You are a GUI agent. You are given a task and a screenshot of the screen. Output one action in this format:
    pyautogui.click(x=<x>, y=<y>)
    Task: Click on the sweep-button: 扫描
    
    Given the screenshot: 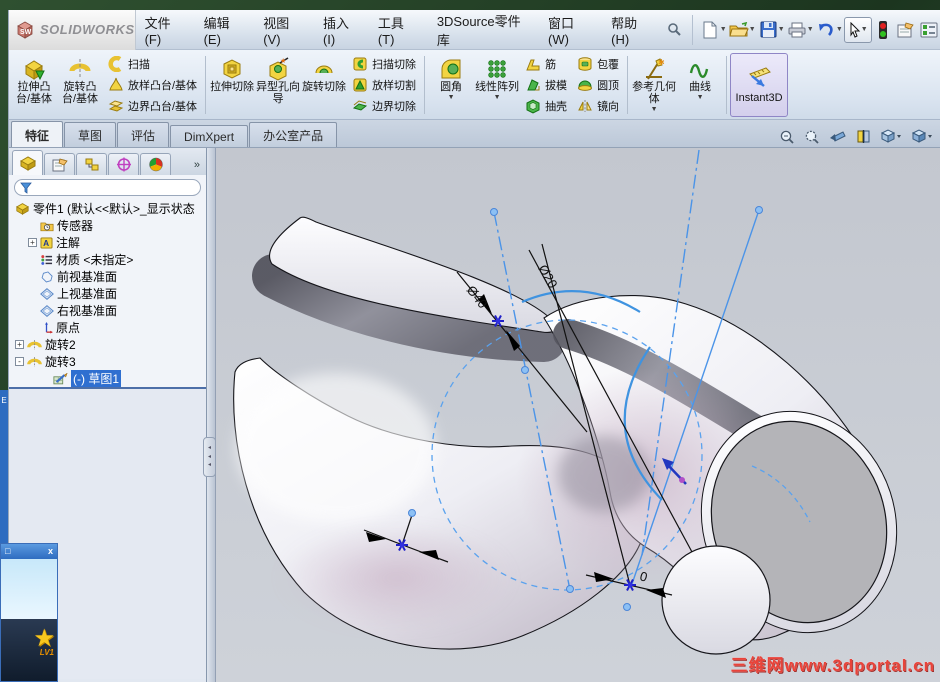 What is the action you would take?
    pyautogui.click(x=152, y=64)
    